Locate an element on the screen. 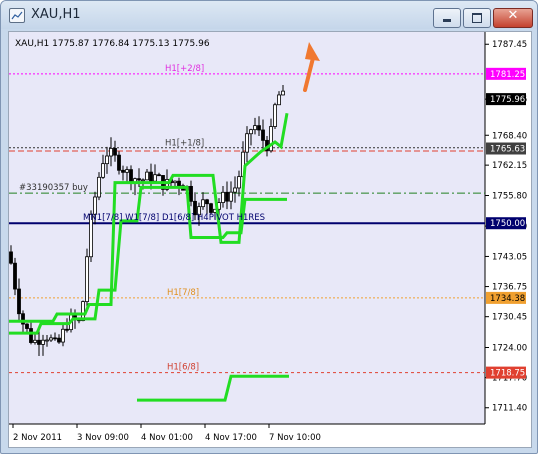 This screenshot has width=538, height=454. level-label: MN1[7/8] W1[7/8] D1[6/8] H4PIVOT H1RES is located at coordinates (174, 218).